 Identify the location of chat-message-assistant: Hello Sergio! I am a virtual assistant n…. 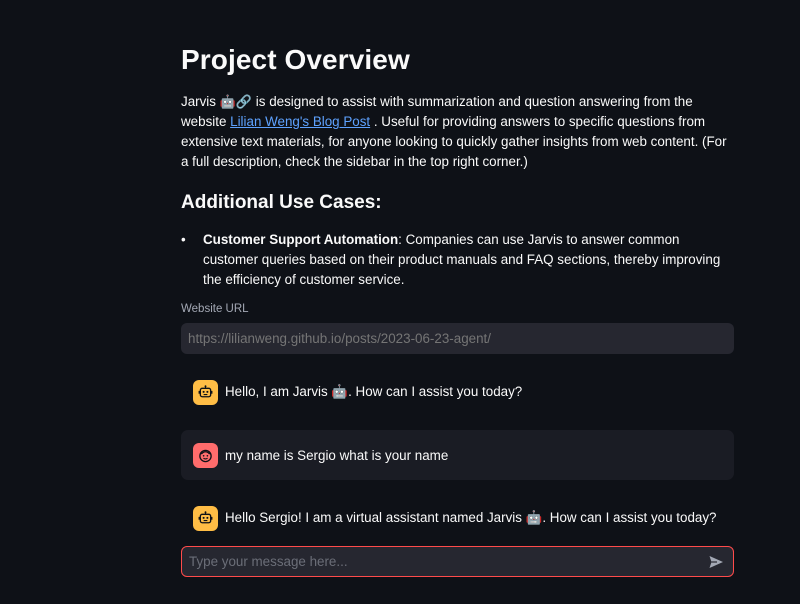
(457, 518).